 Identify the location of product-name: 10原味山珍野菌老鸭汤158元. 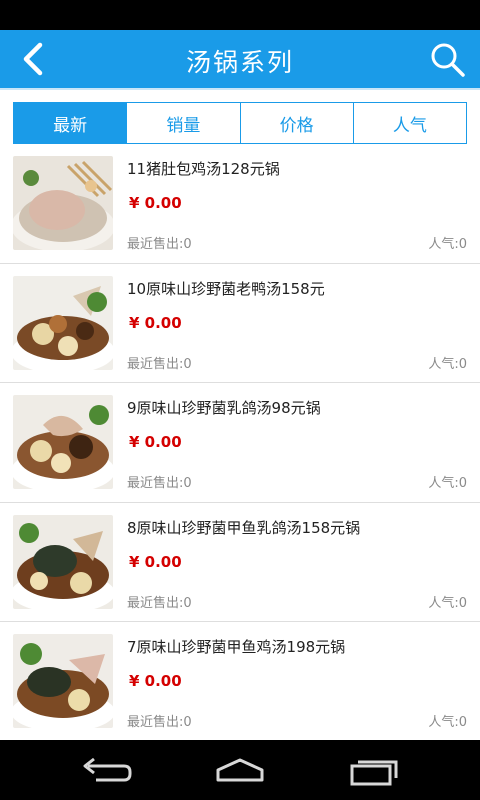
(226, 288).